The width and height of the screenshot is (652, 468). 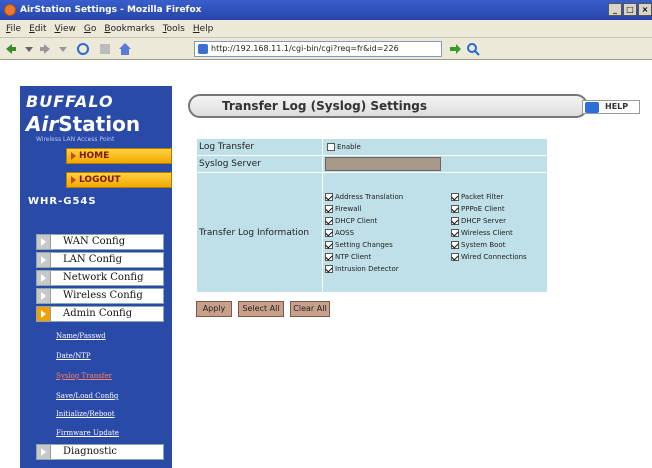 I want to click on home-button-label: HOME, so click(x=94, y=156).